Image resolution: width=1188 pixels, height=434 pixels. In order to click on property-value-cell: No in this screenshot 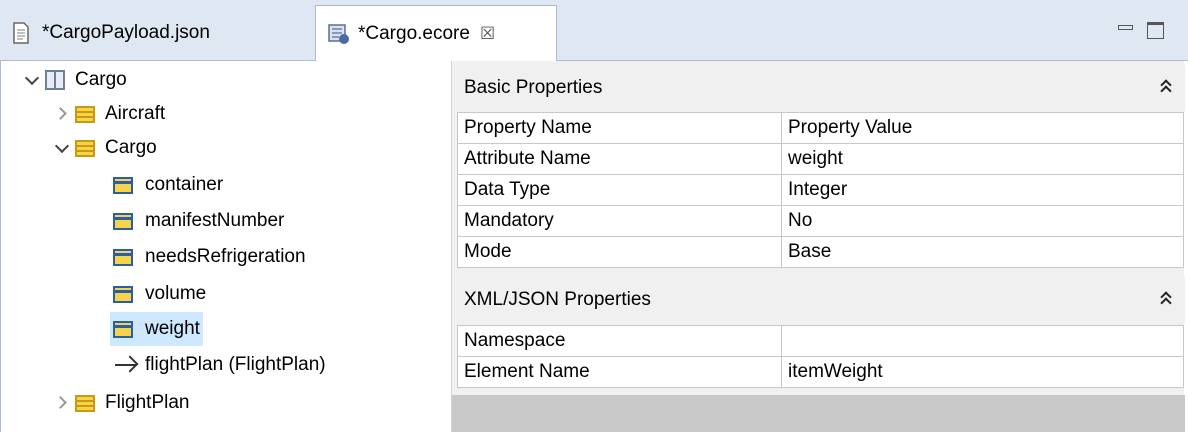, I will do `click(982, 221)`.